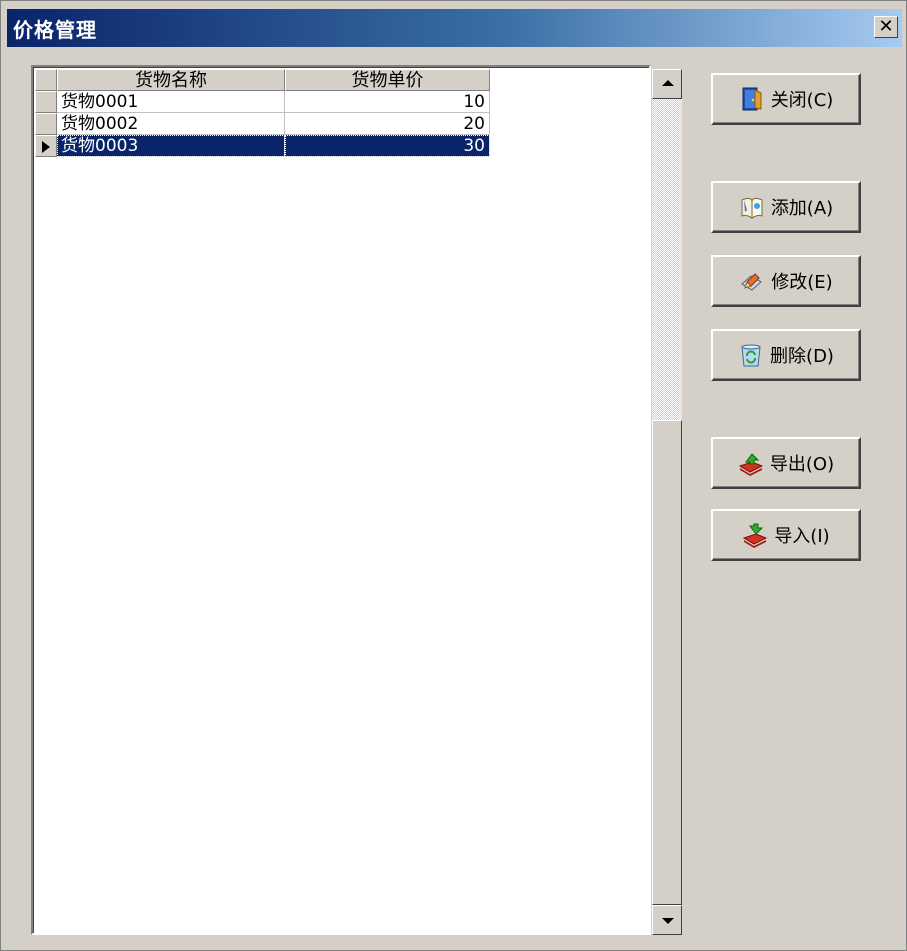 Image resolution: width=907 pixels, height=951 pixels. I want to click on current-row-pointer-icon, so click(46, 147).